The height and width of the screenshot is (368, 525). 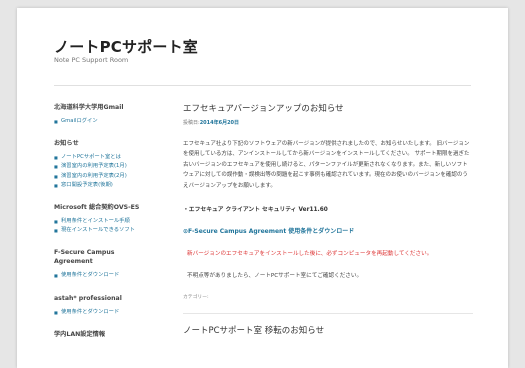 I want to click on widget-gmail: 北海道科学大学用Gmail Gmailログイン, so click(x=114, y=114).